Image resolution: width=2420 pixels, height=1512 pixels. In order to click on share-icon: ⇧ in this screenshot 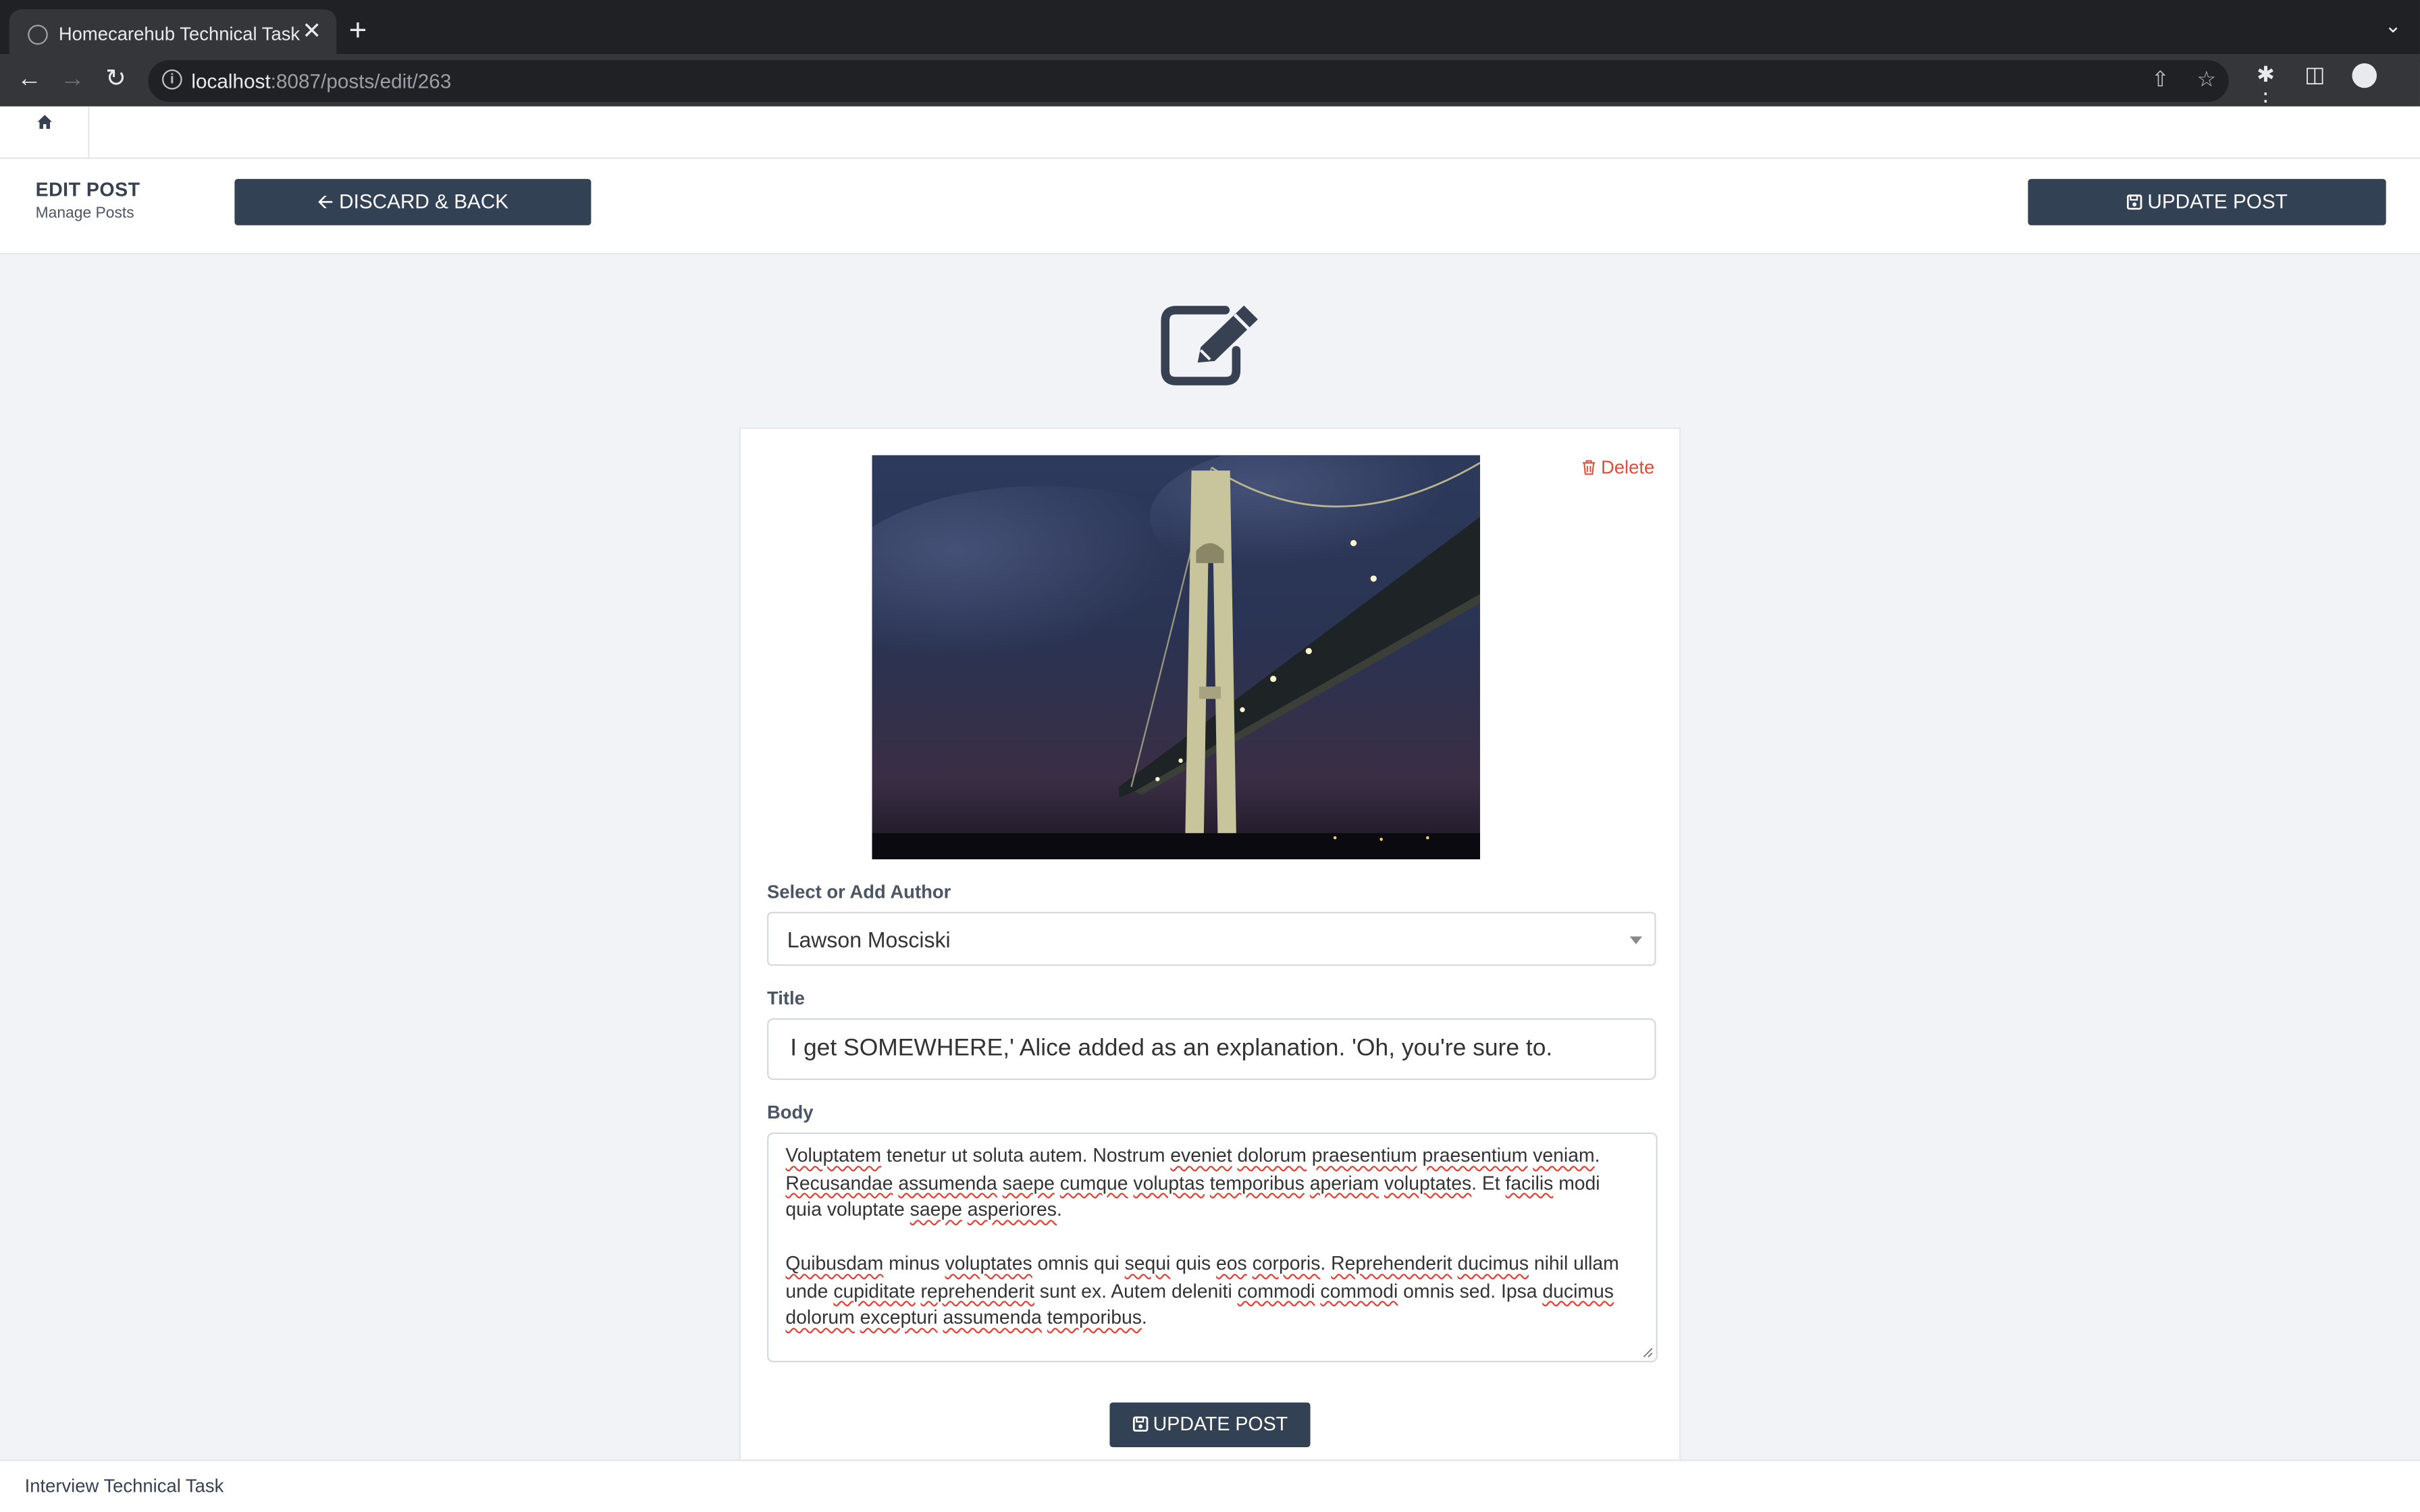, I will do `click(2160, 78)`.